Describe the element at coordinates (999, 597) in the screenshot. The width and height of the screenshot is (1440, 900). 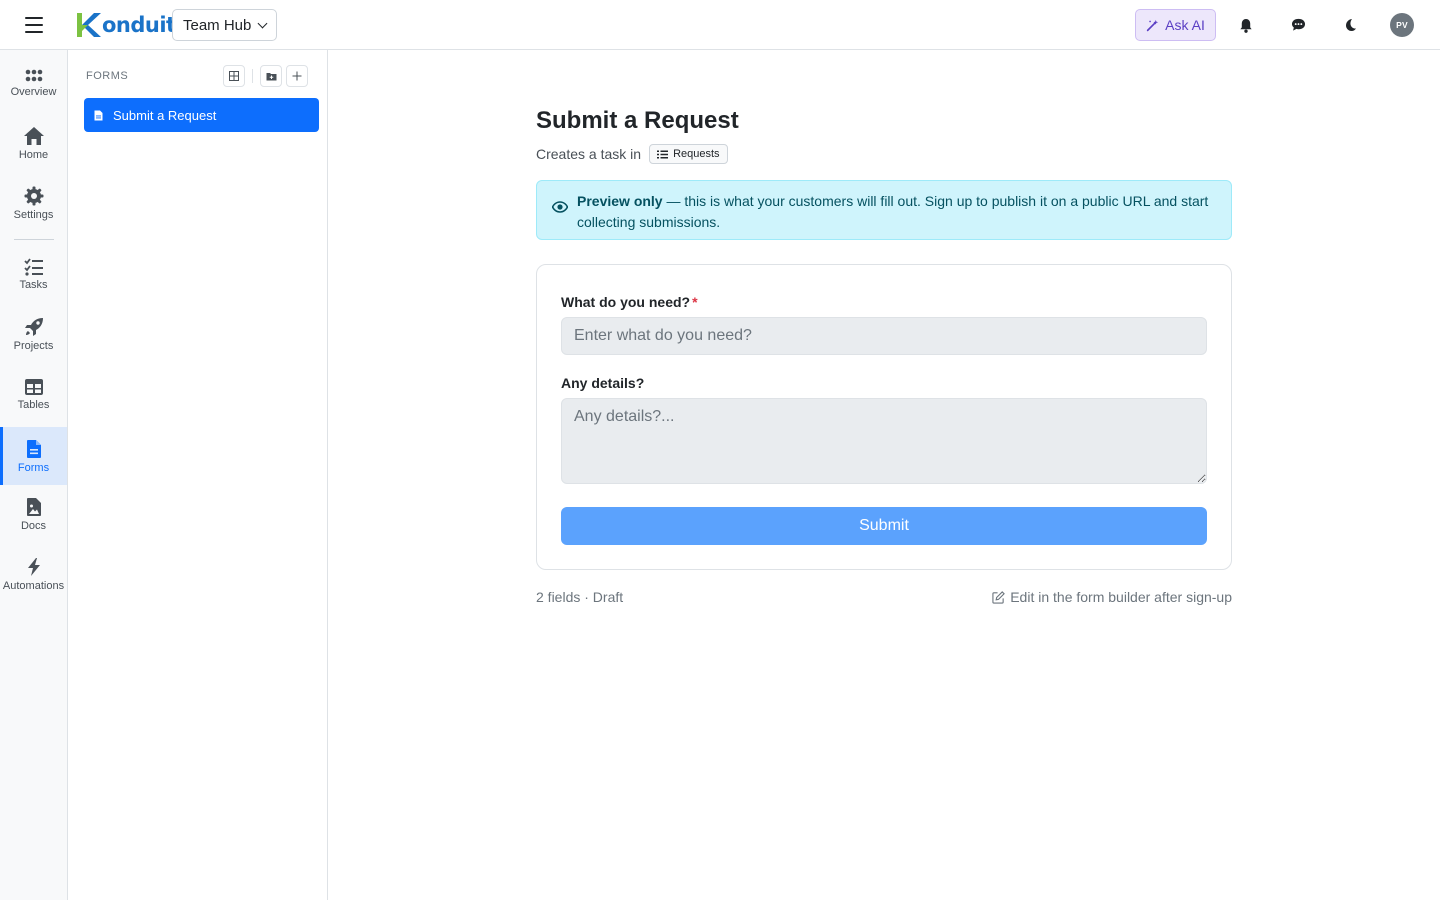
I see `edit-icon` at that location.